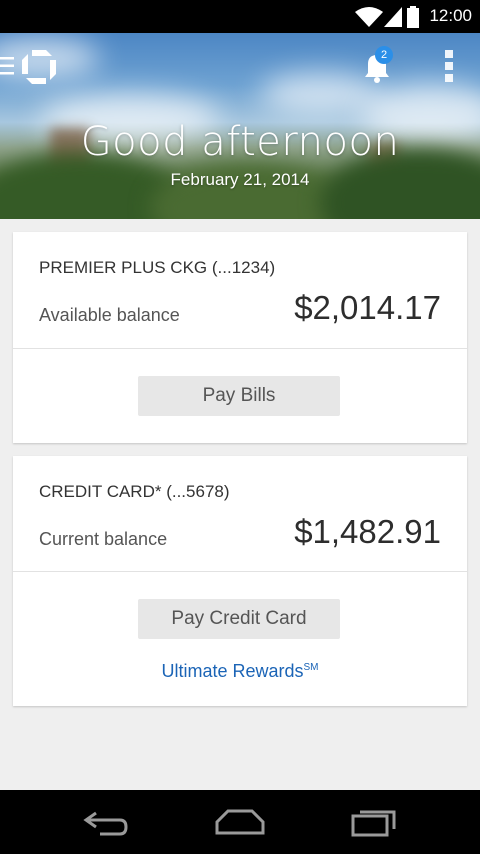  What do you see at coordinates (239, 396) in the screenshot?
I see `pay-bills-button: Pay Bills` at bounding box center [239, 396].